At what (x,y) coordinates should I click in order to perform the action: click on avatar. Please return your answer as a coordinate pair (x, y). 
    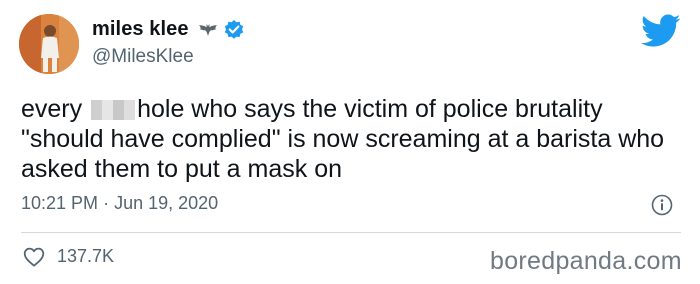
    Looking at the image, I should click on (49, 44).